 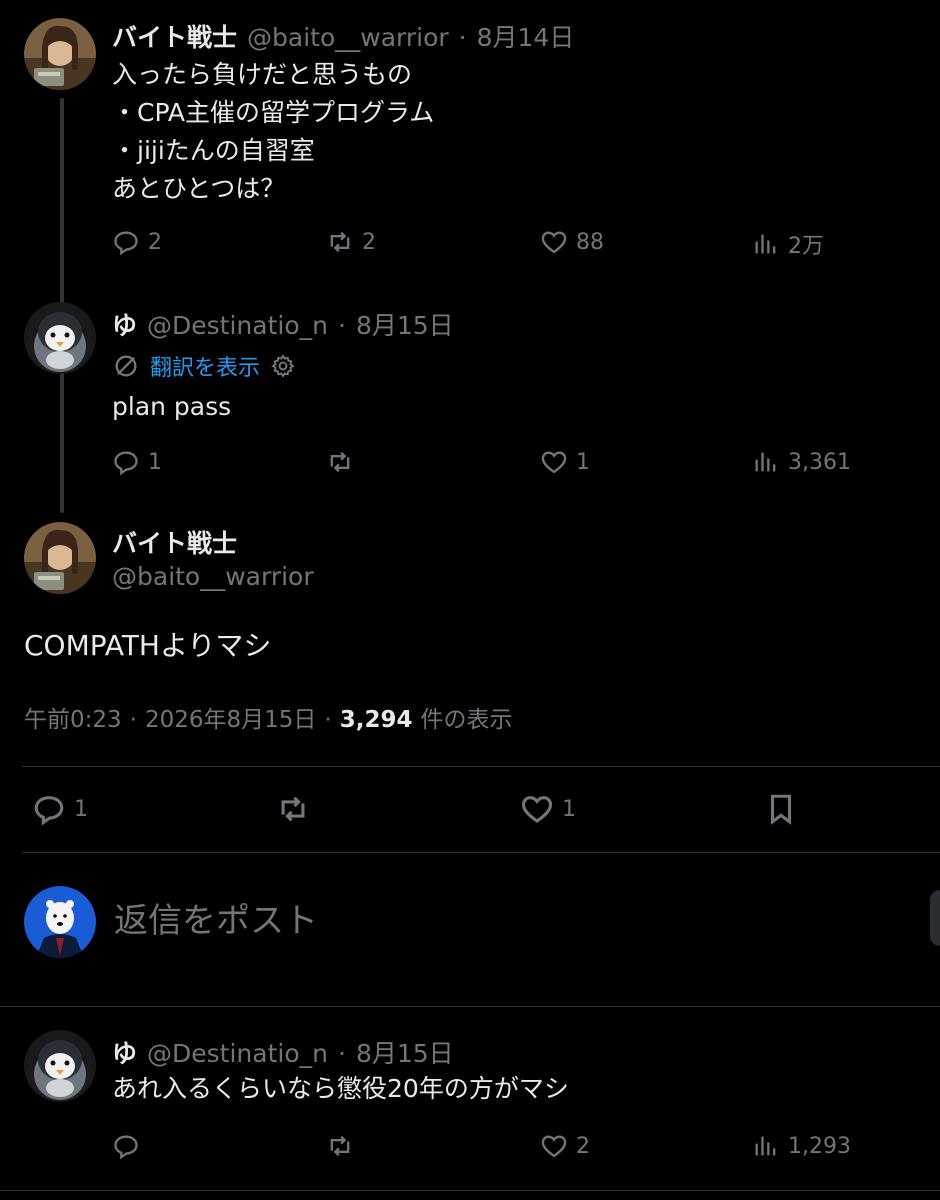 I want to click on main-reply-button: 1, so click(x=60, y=809).